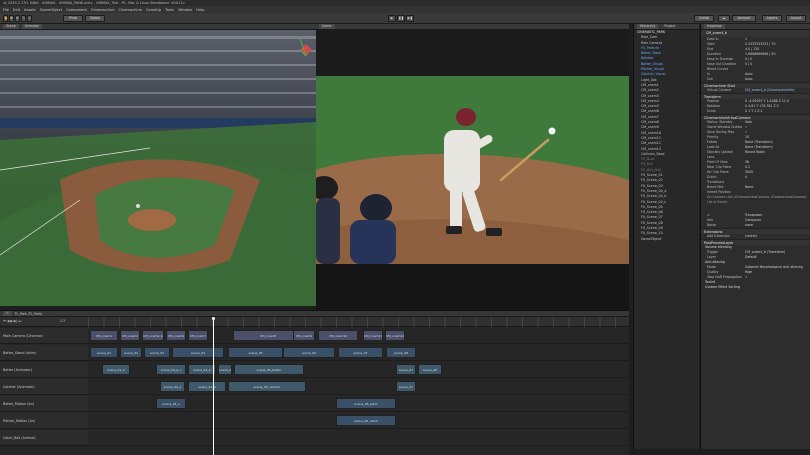 This screenshot has width=810, height=455. I want to click on rect-tool-icon: ▭, so click(29, 18).